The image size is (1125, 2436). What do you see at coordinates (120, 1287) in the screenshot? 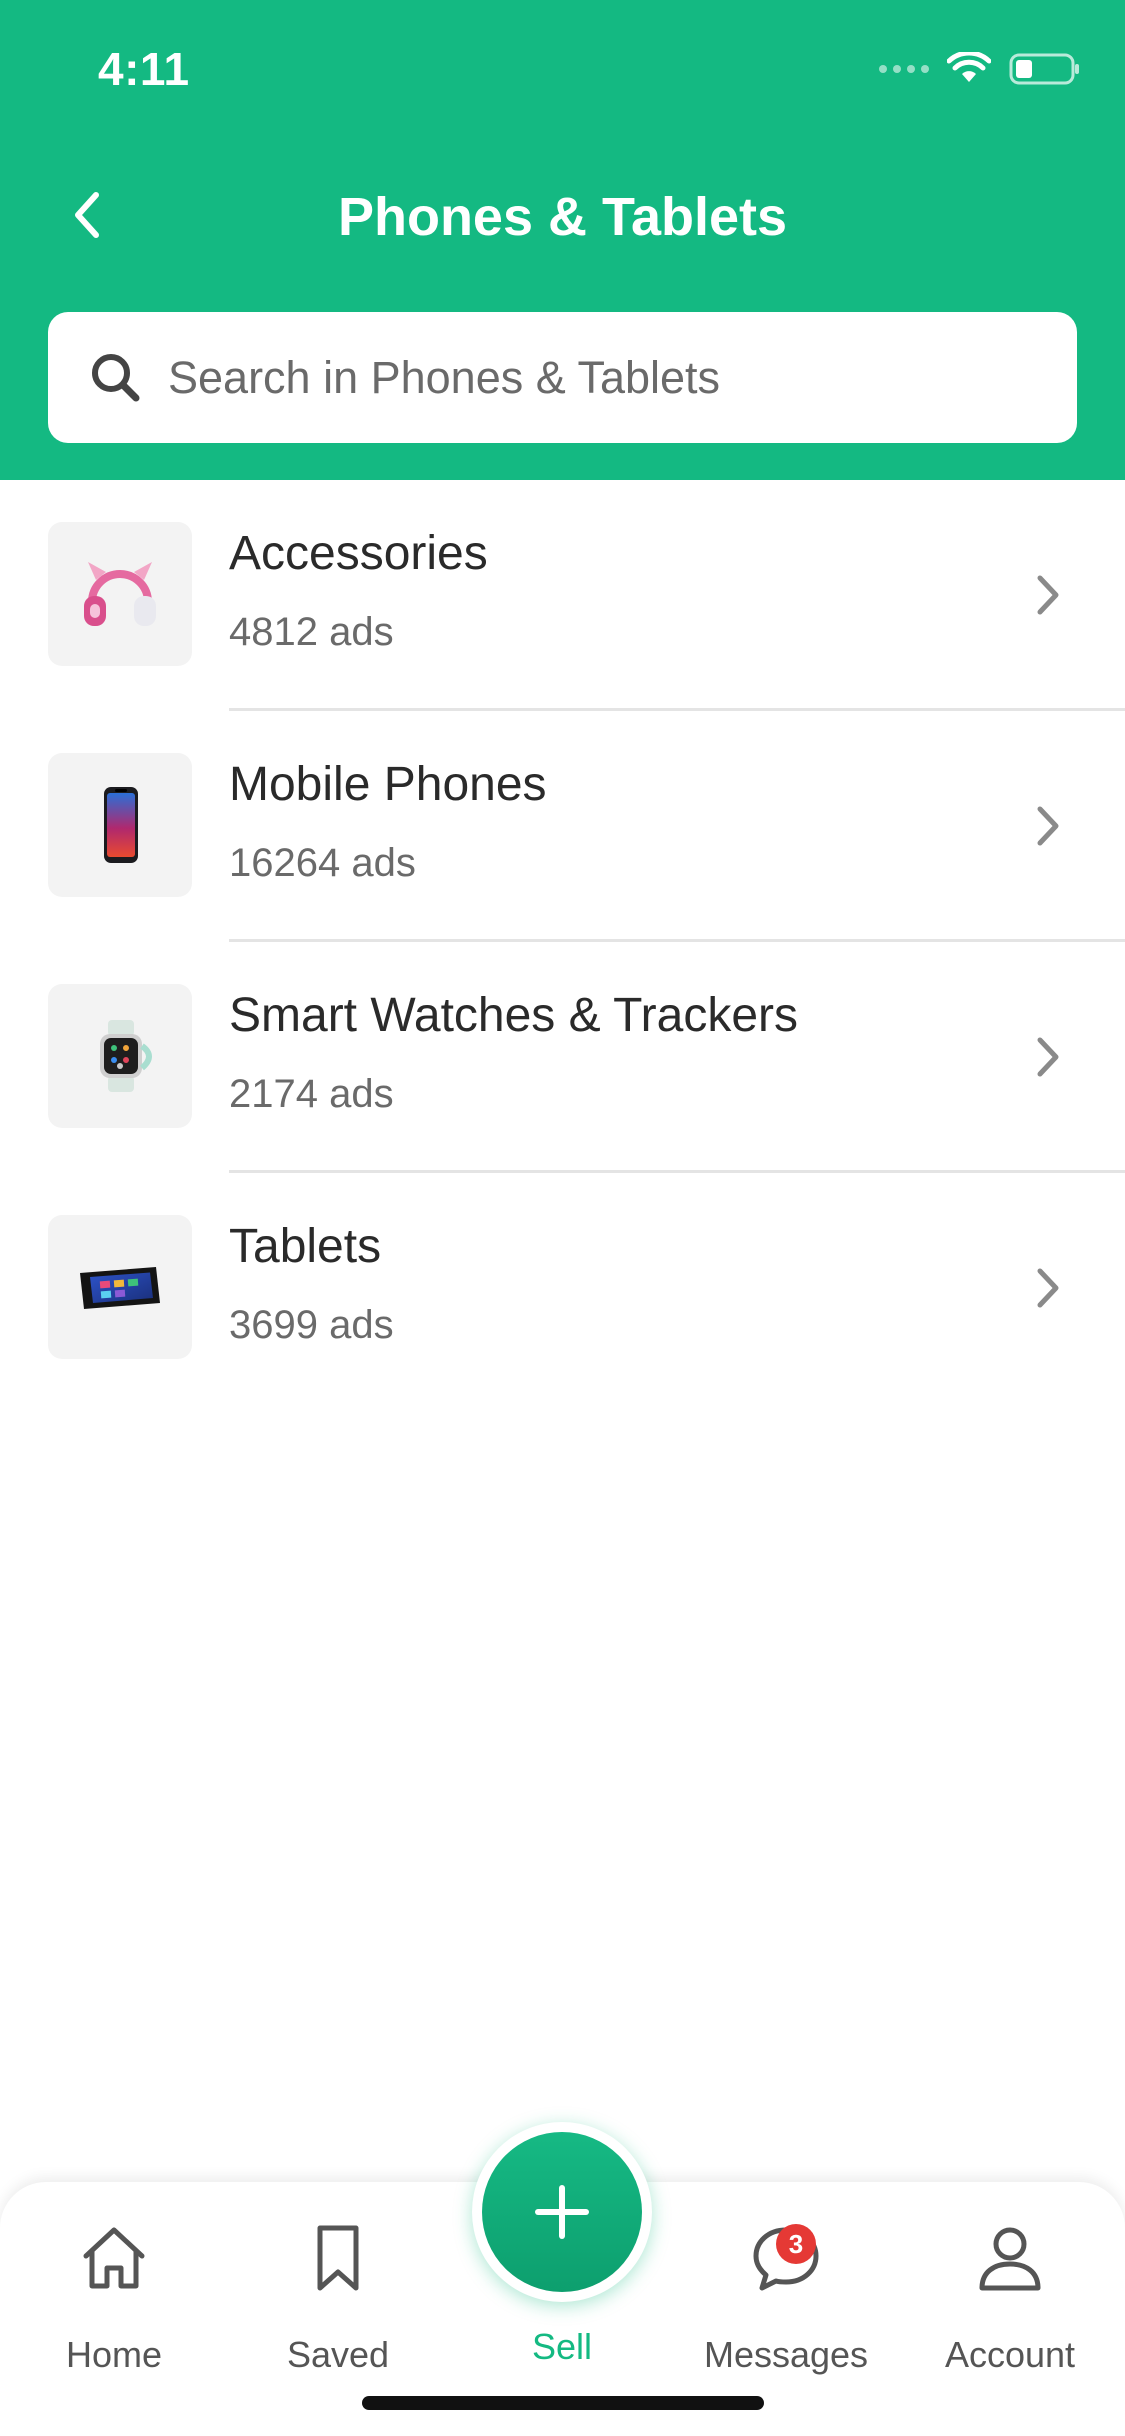
I see `tablet-image` at bounding box center [120, 1287].